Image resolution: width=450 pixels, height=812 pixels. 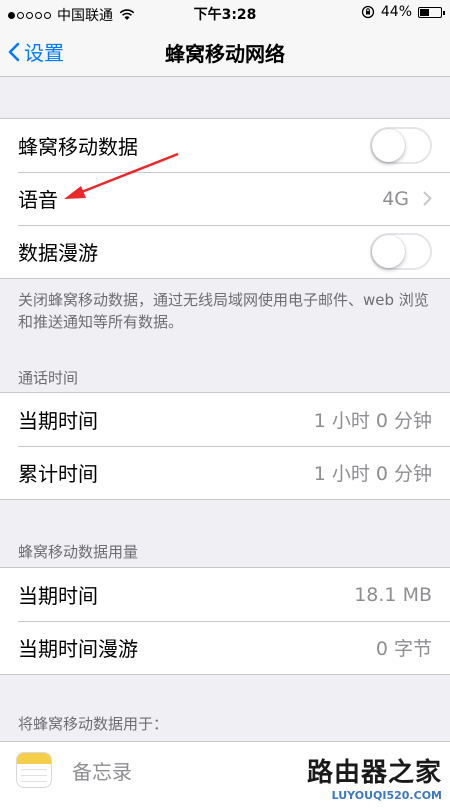 I want to click on call-time-group: 当期时间 1 小时 0 分钟 累计时间 1 小时 0 分钟, so click(x=225, y=446).